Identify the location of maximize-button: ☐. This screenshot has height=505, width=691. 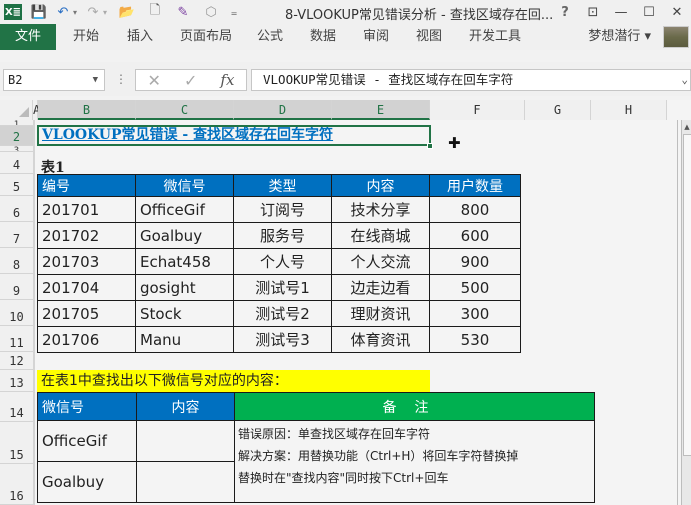
(649, 12).